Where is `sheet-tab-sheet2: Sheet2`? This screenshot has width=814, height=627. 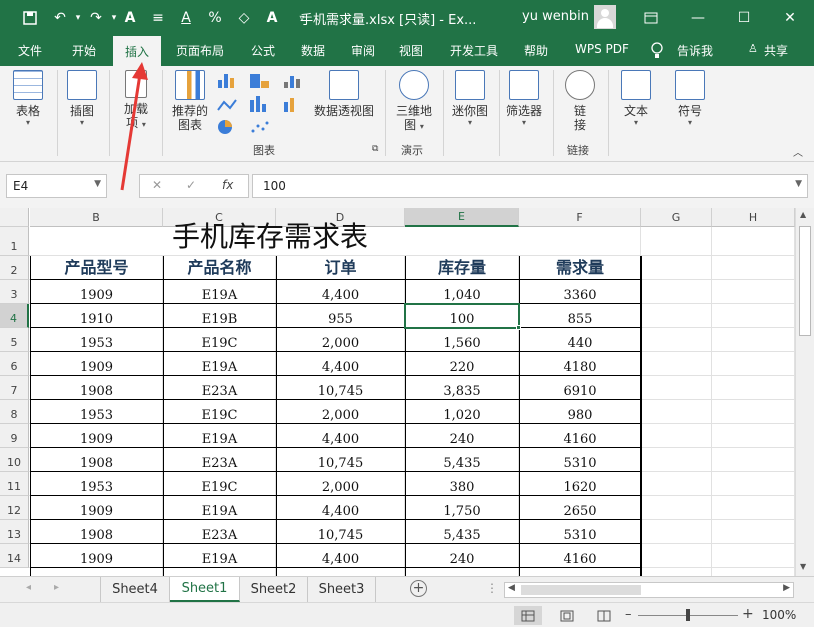
sheet-tab-sheet2: Sheet2 is located at coordinates (274, 589).